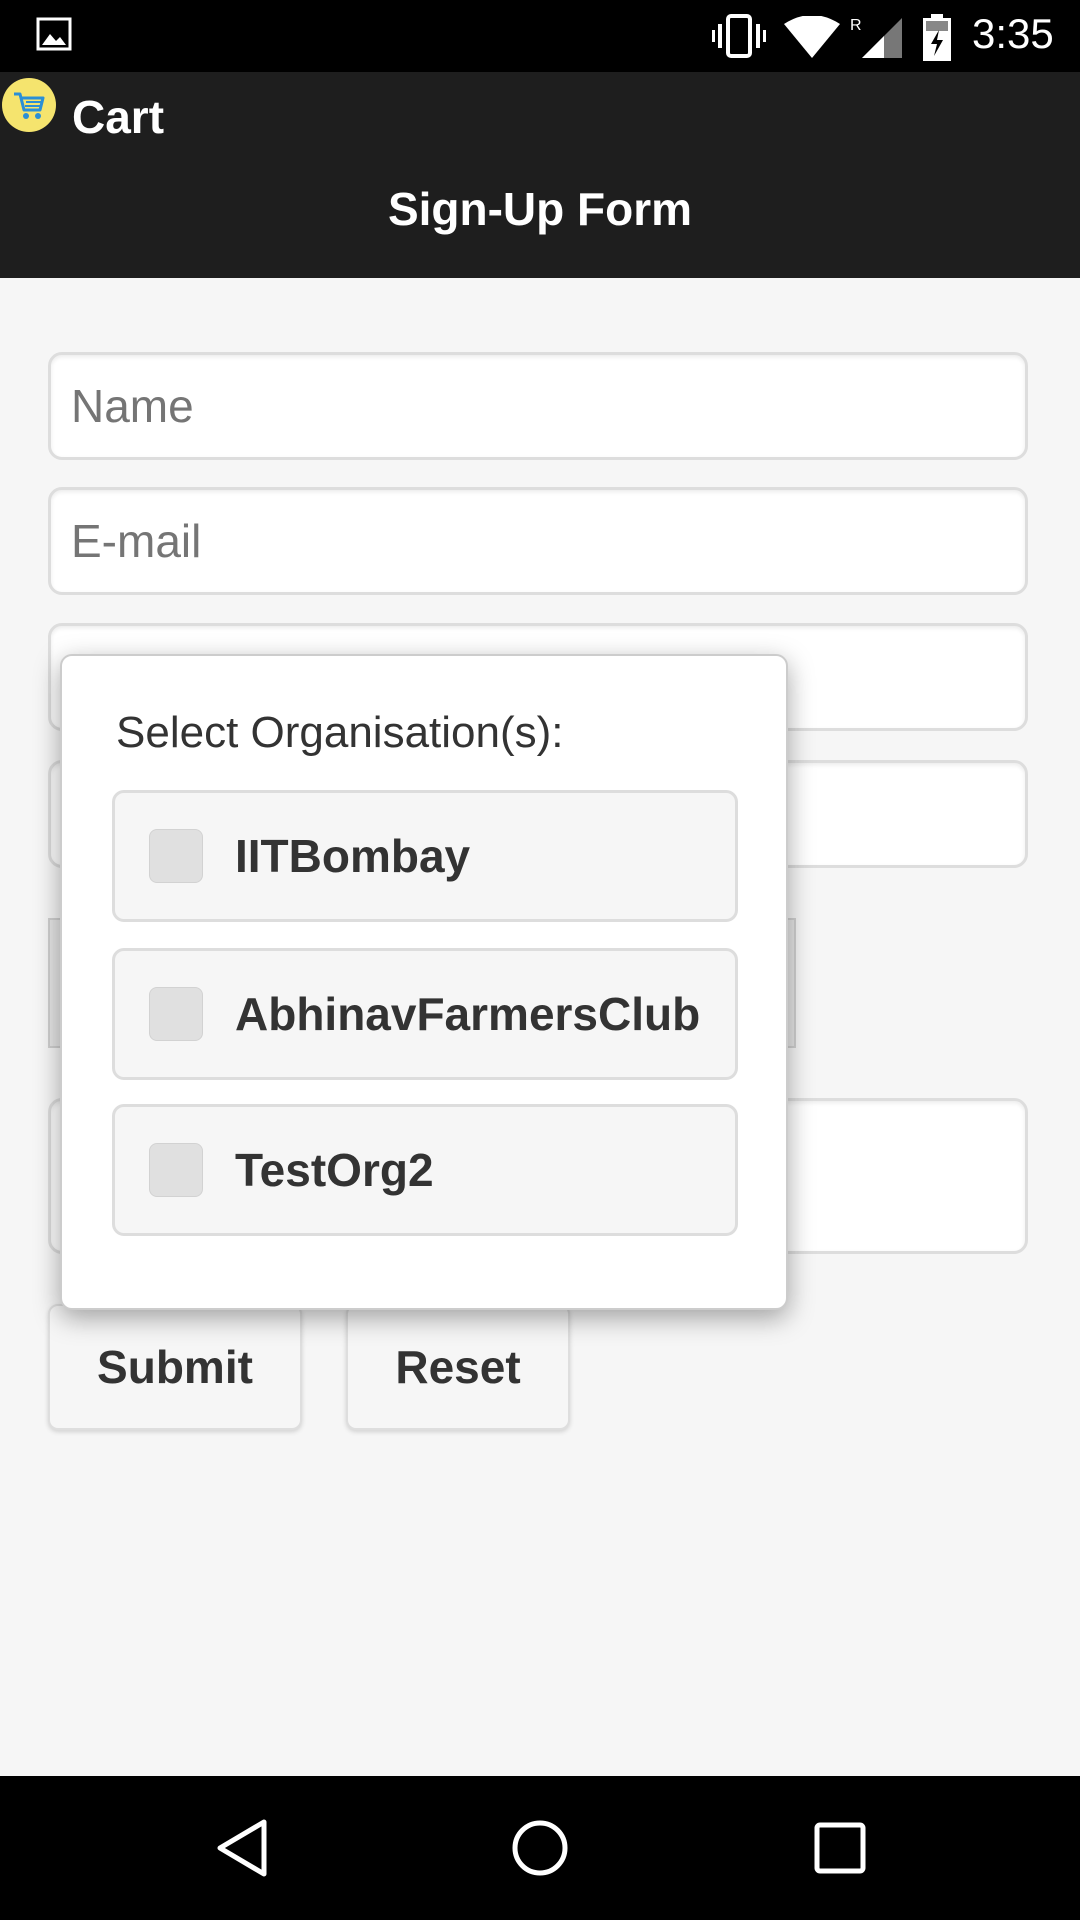 This screenshot has width=1080, height=1920. What do you see at coordinates (540, 36) in the screenshot?
I see `status-bar: R 3:35` at bounding box center [540, 36].